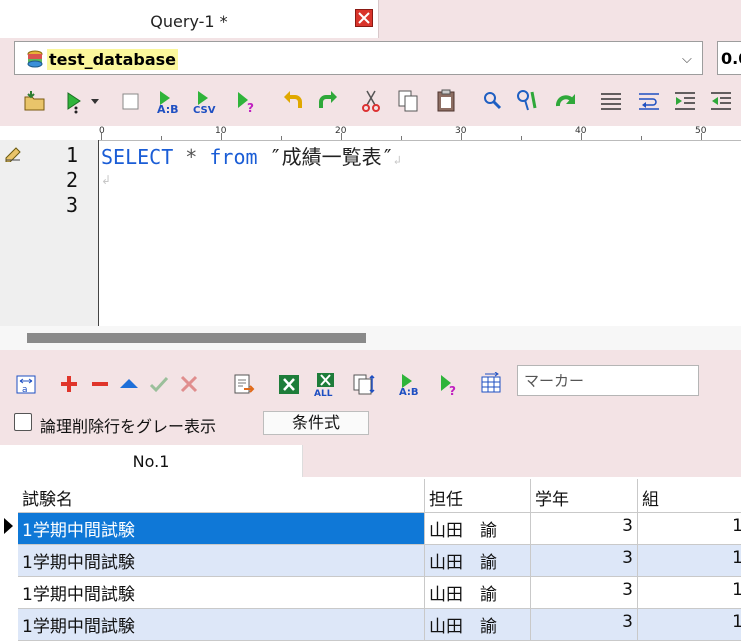 The height and width of the screenshot is (641, 741). Describe the element at coordinates (289, 384) in the screenshot. I see `excel-icon` at that location.